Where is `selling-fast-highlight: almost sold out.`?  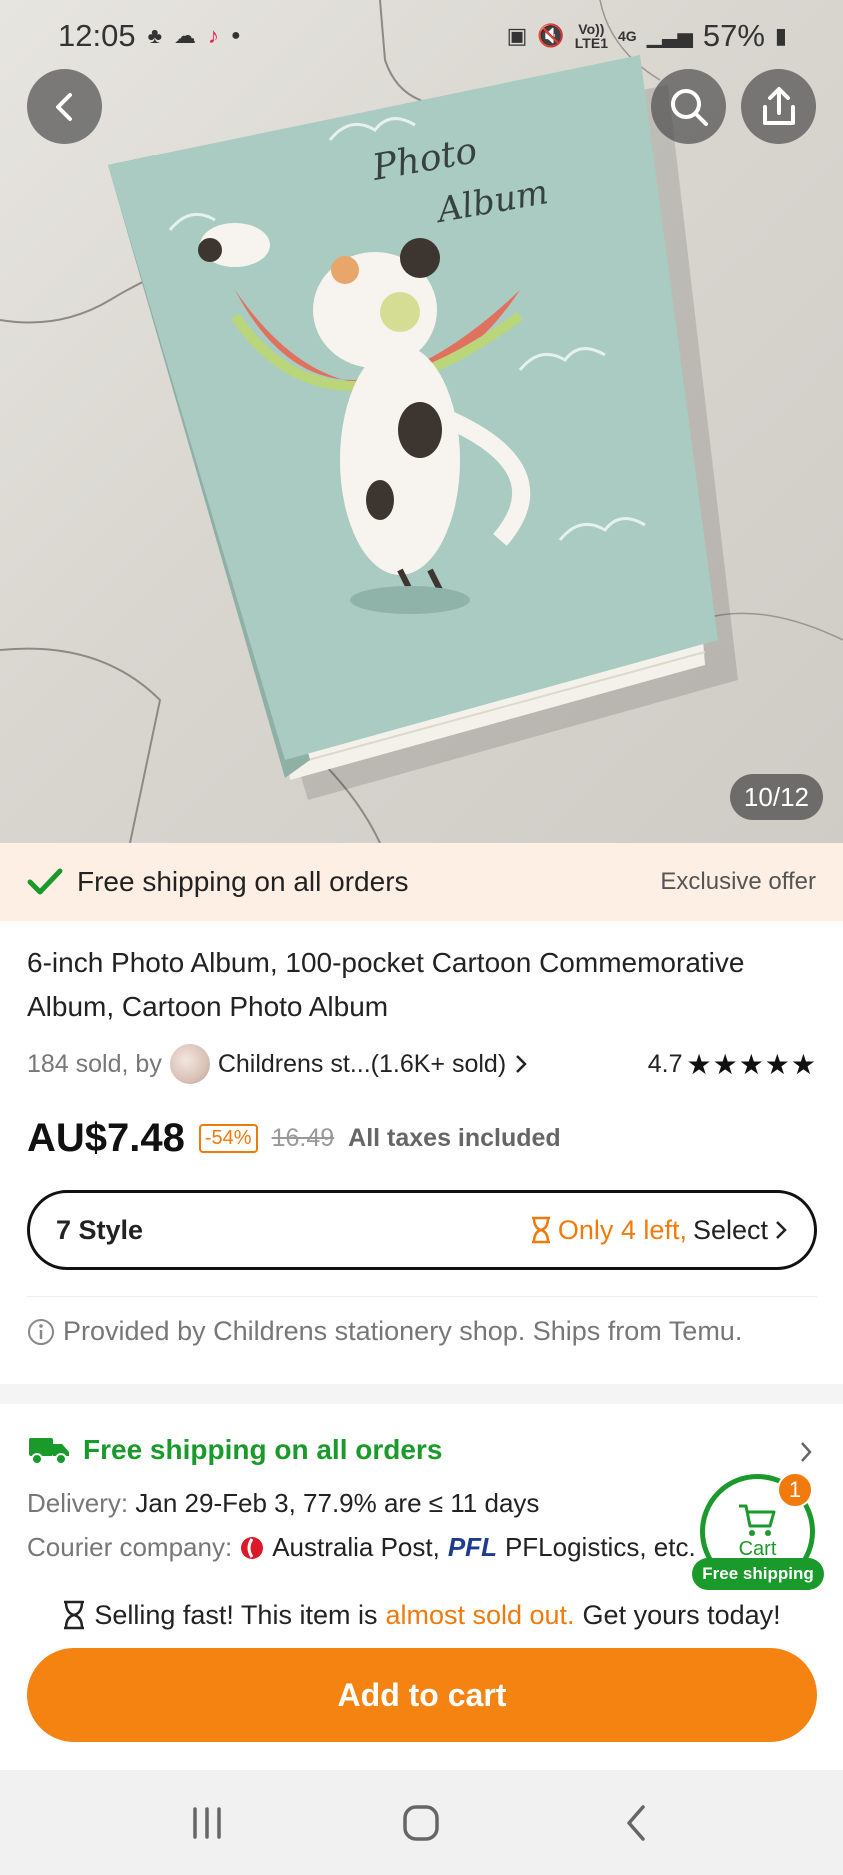 selling-fast-highlight: almost sold out. is located at coordinates (480, 1614).